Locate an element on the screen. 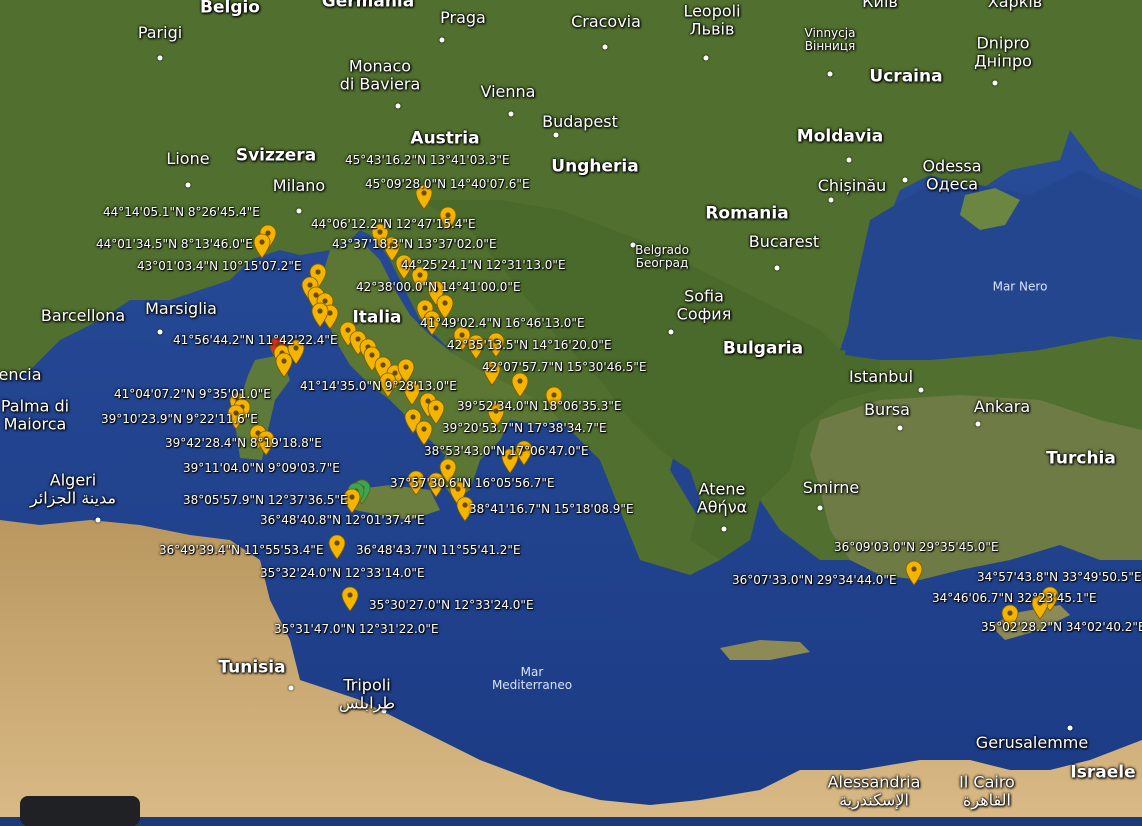 This screenshot has height=826, width=1142. coordinate-label: 41°04'07.2"N 9°35'01.0"E is located at coordinates (192, 394).